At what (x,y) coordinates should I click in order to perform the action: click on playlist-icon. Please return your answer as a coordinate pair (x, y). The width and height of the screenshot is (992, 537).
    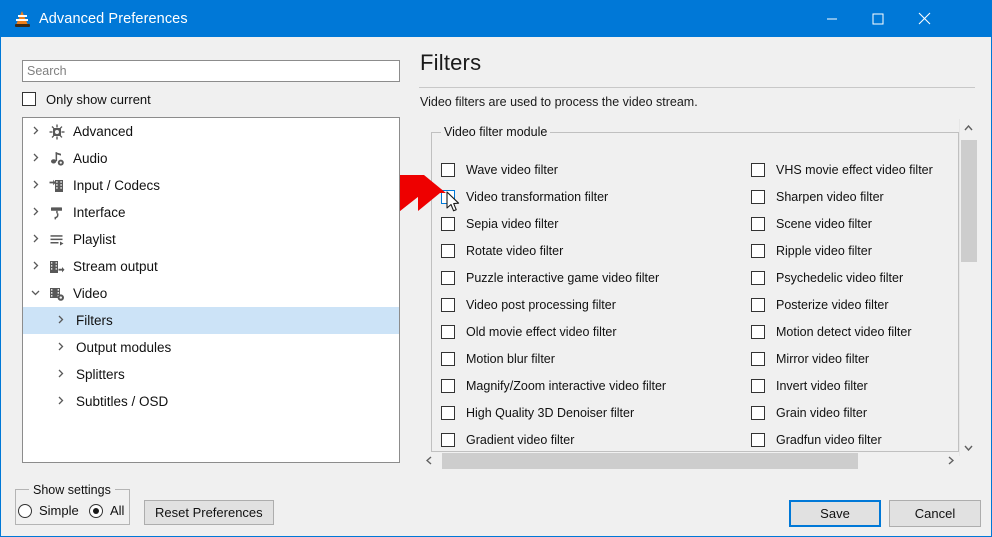
    Looking at the image, I should click on (57, 239).